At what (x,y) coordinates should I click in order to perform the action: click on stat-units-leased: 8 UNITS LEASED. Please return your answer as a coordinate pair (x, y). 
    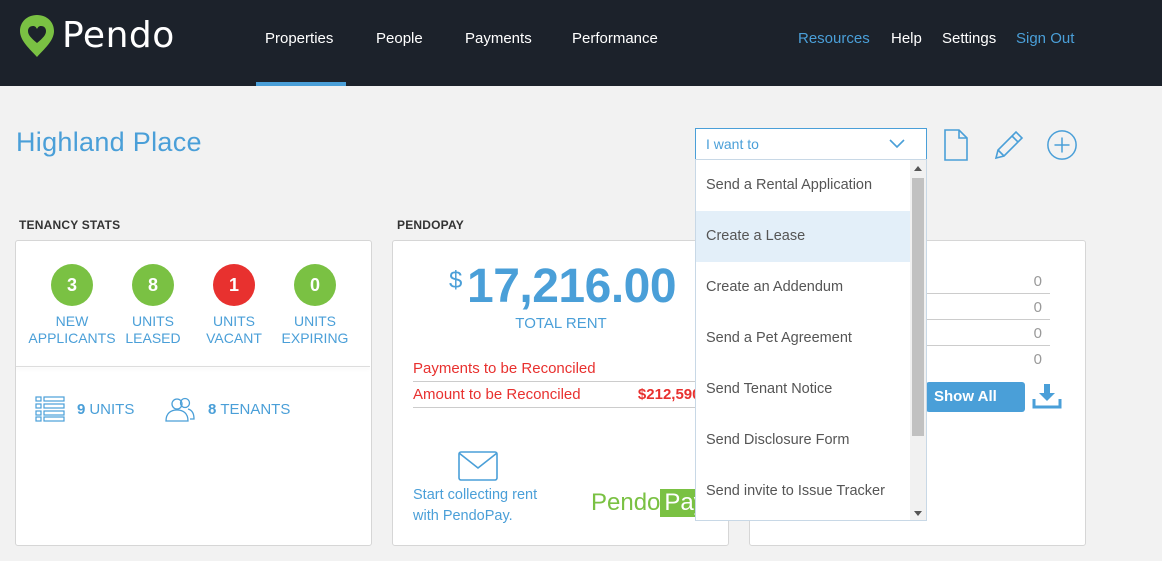
    Looking at the image, I should click on (153, 305).